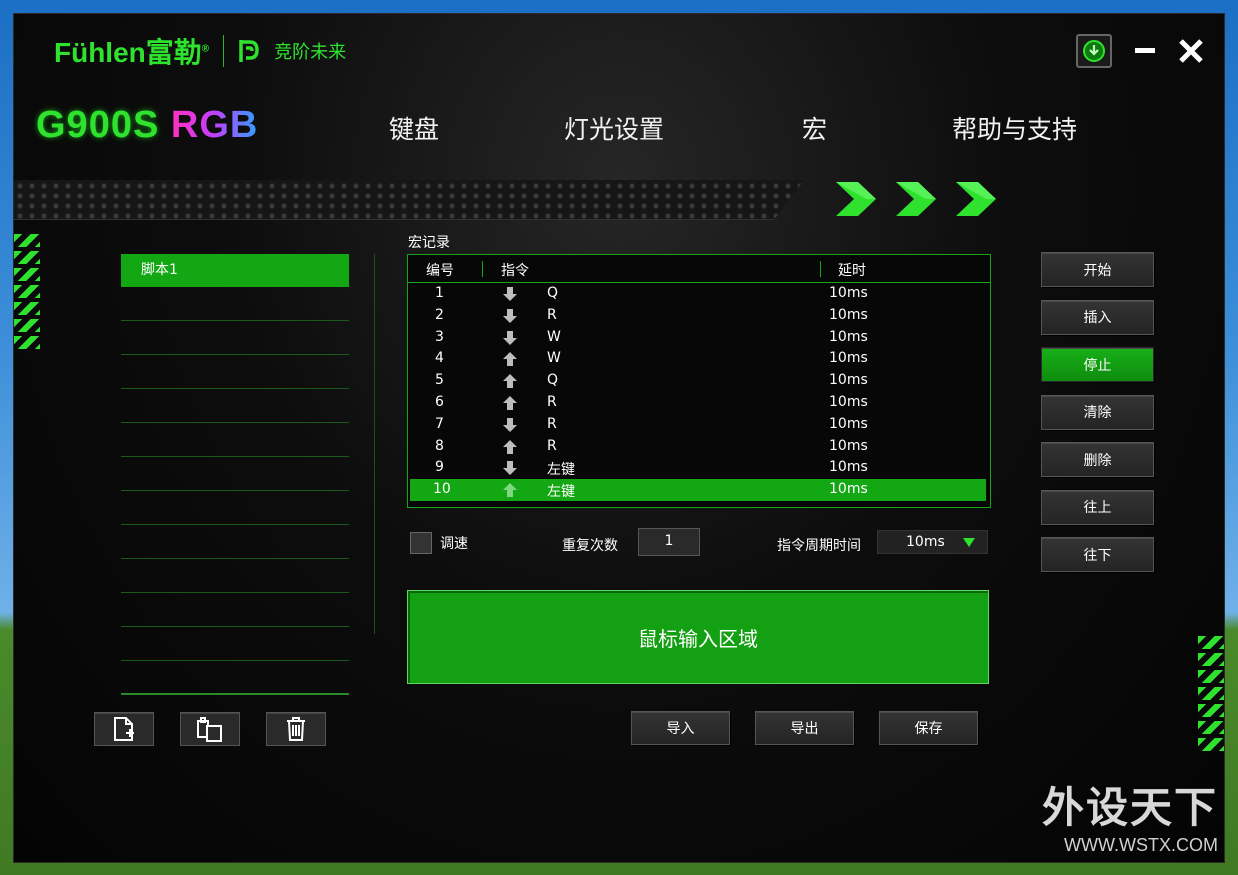 The width and height of the screenshot is (1238, 875). Describe the element at coordinates (132, 52) in the screenshot. I see `fuhlen-logo: Fühlen富勒®` at that location.